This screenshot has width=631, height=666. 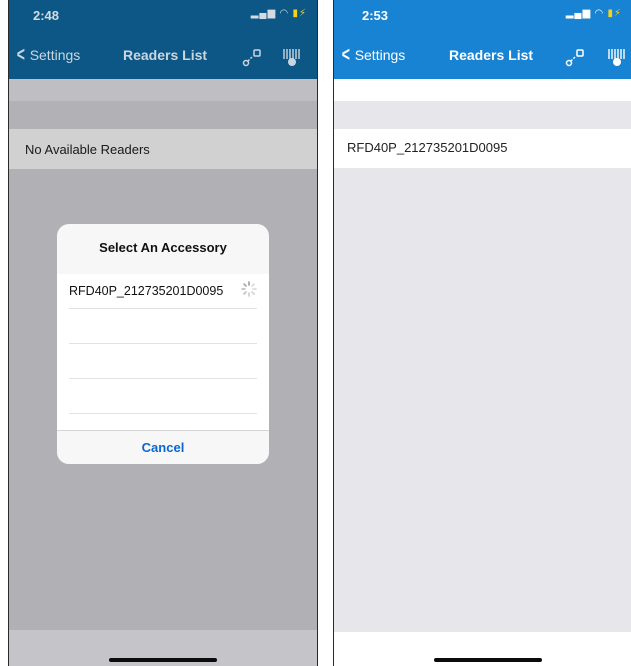 I want to click on top-spacer, so click(x=482, y=90).